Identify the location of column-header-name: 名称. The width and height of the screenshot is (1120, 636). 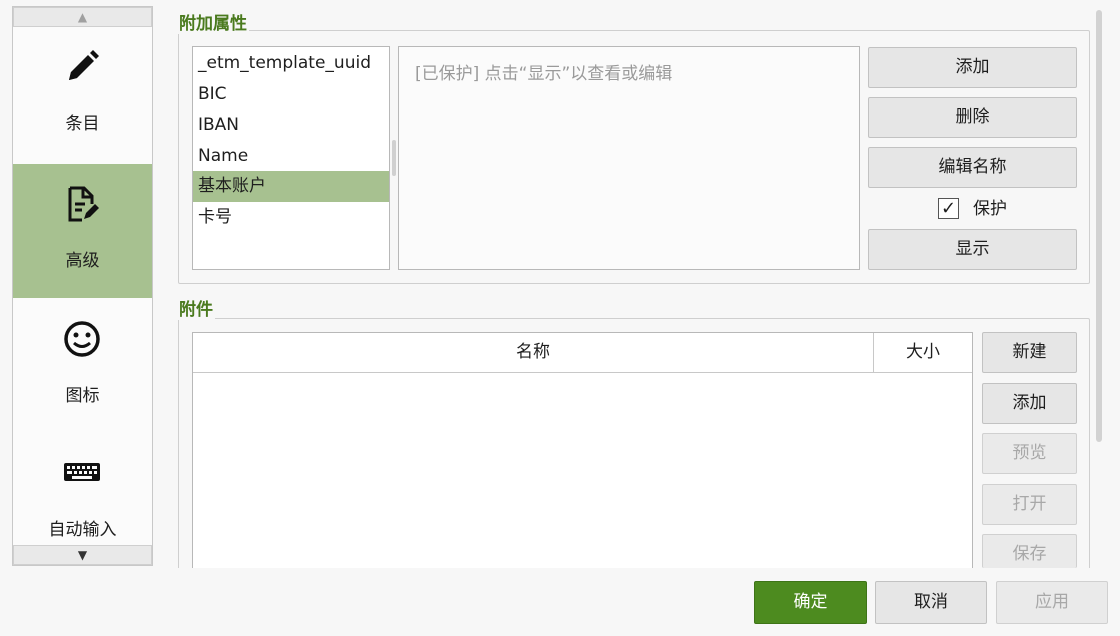
(533, 353).